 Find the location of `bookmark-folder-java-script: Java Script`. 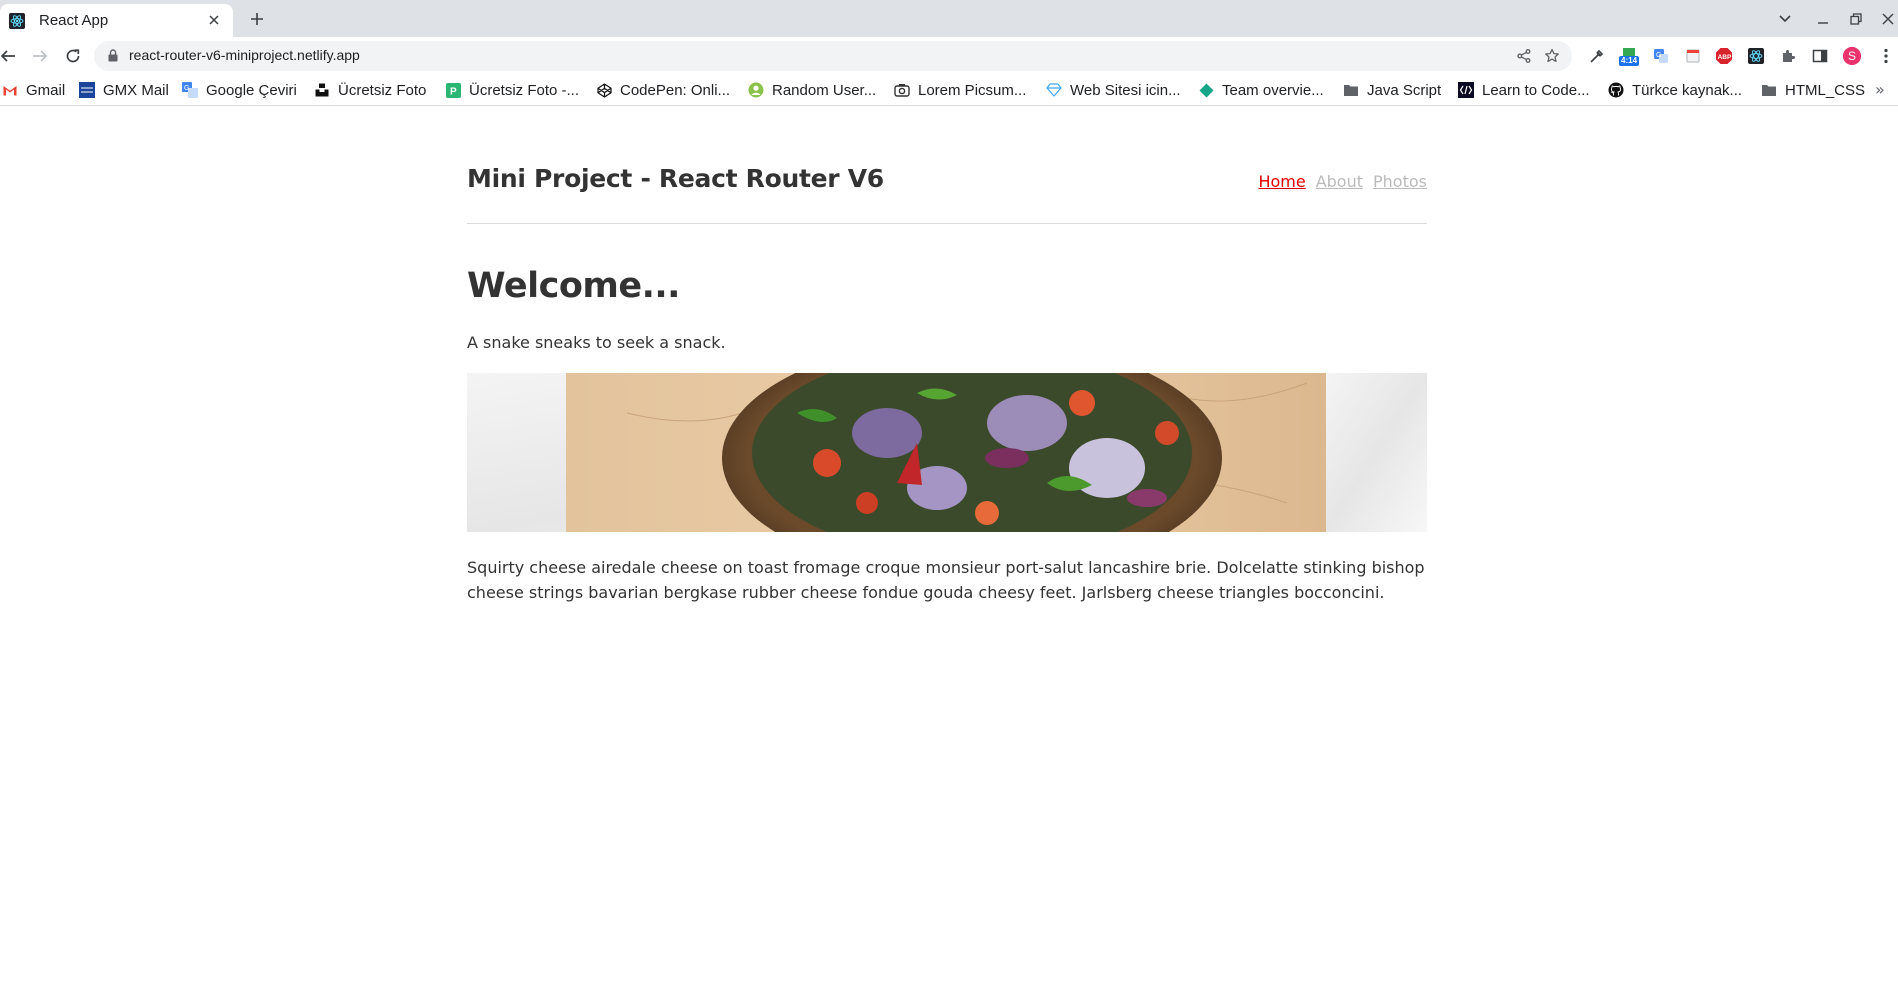

bookmark-folder-java-script: Java Script is located at coordinates (1392, 90).